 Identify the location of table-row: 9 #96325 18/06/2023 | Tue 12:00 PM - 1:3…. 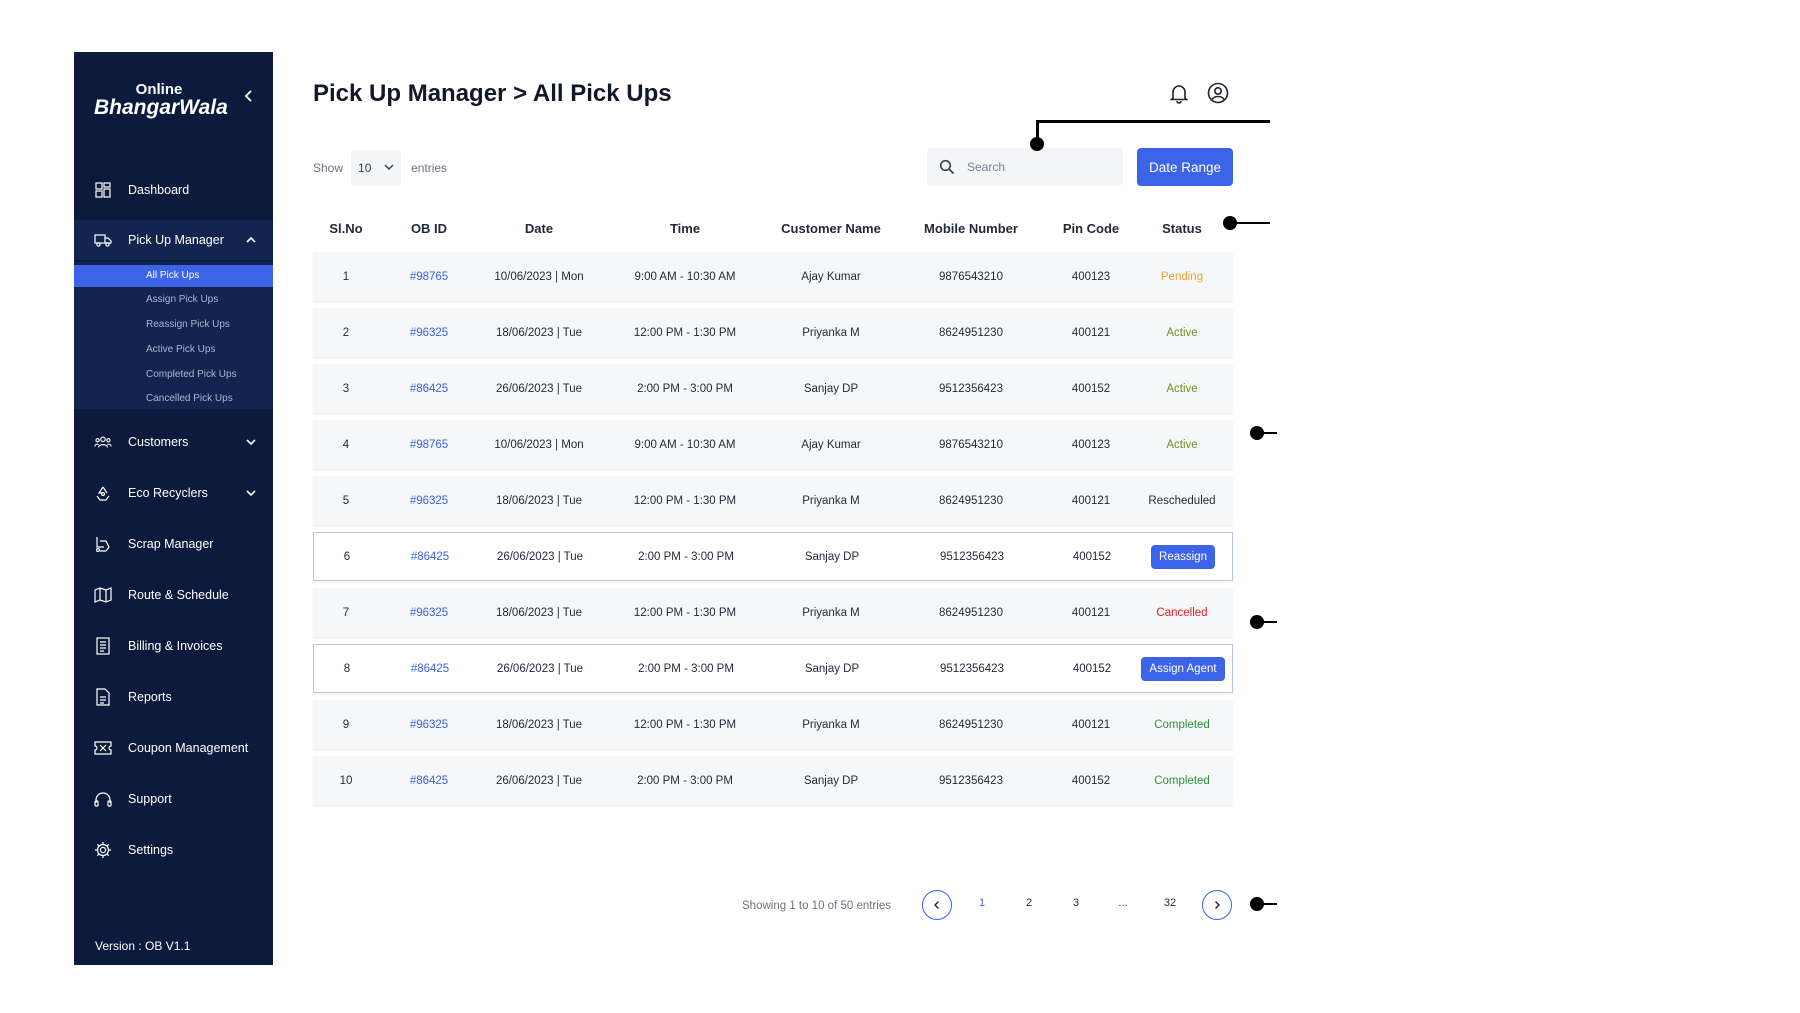
(773, 724).